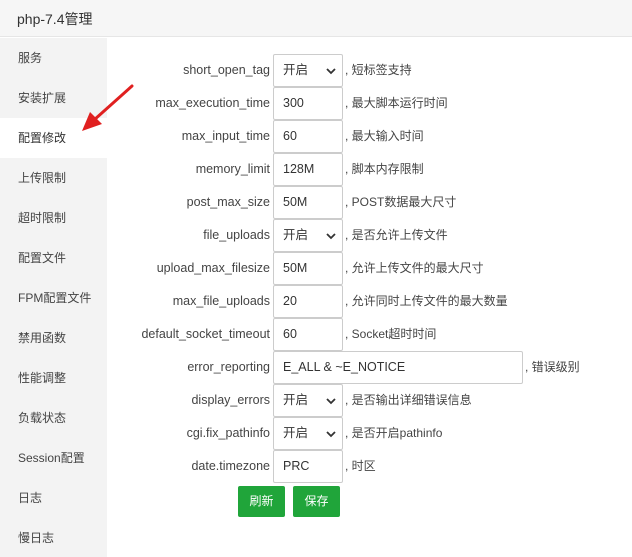 The image size is (632, 557). I want to click on setting-note: , 是否输出详细错误信息, so click(408, 400).